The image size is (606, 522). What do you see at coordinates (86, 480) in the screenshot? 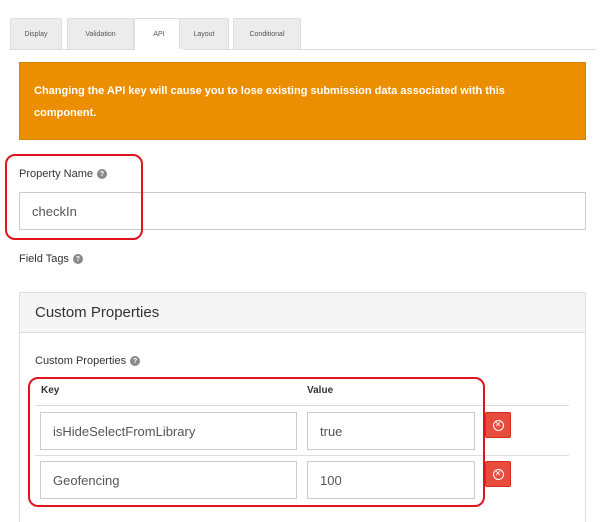
I see `custom-property-key-value: Geofencing` at bounding box center [86, 480].